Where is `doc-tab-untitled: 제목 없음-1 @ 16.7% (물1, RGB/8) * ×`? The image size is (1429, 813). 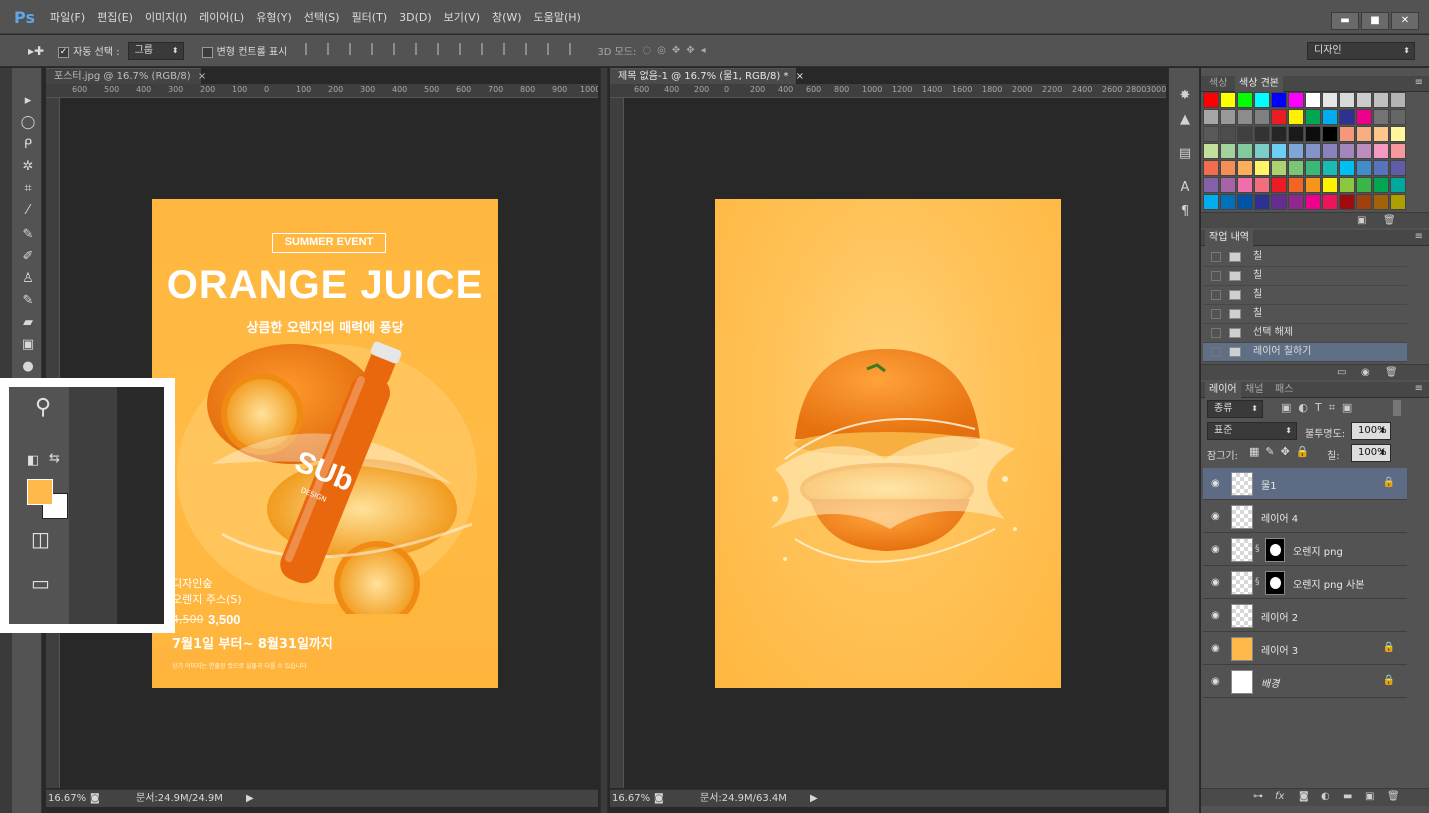 doc-tab-untitled: 제목 없음-1 @ 16.7% (물1, RGB/8) * × is located at coordinates (707, 76).